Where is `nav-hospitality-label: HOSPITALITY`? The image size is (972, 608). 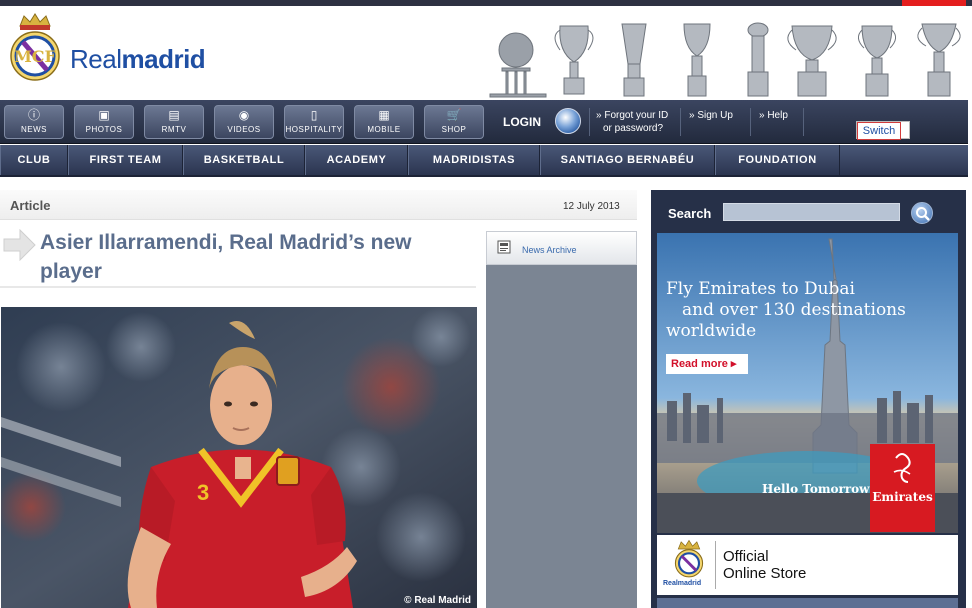 nav-hospitality-label: HOSPITALITY is located at coordinates (314, 129).